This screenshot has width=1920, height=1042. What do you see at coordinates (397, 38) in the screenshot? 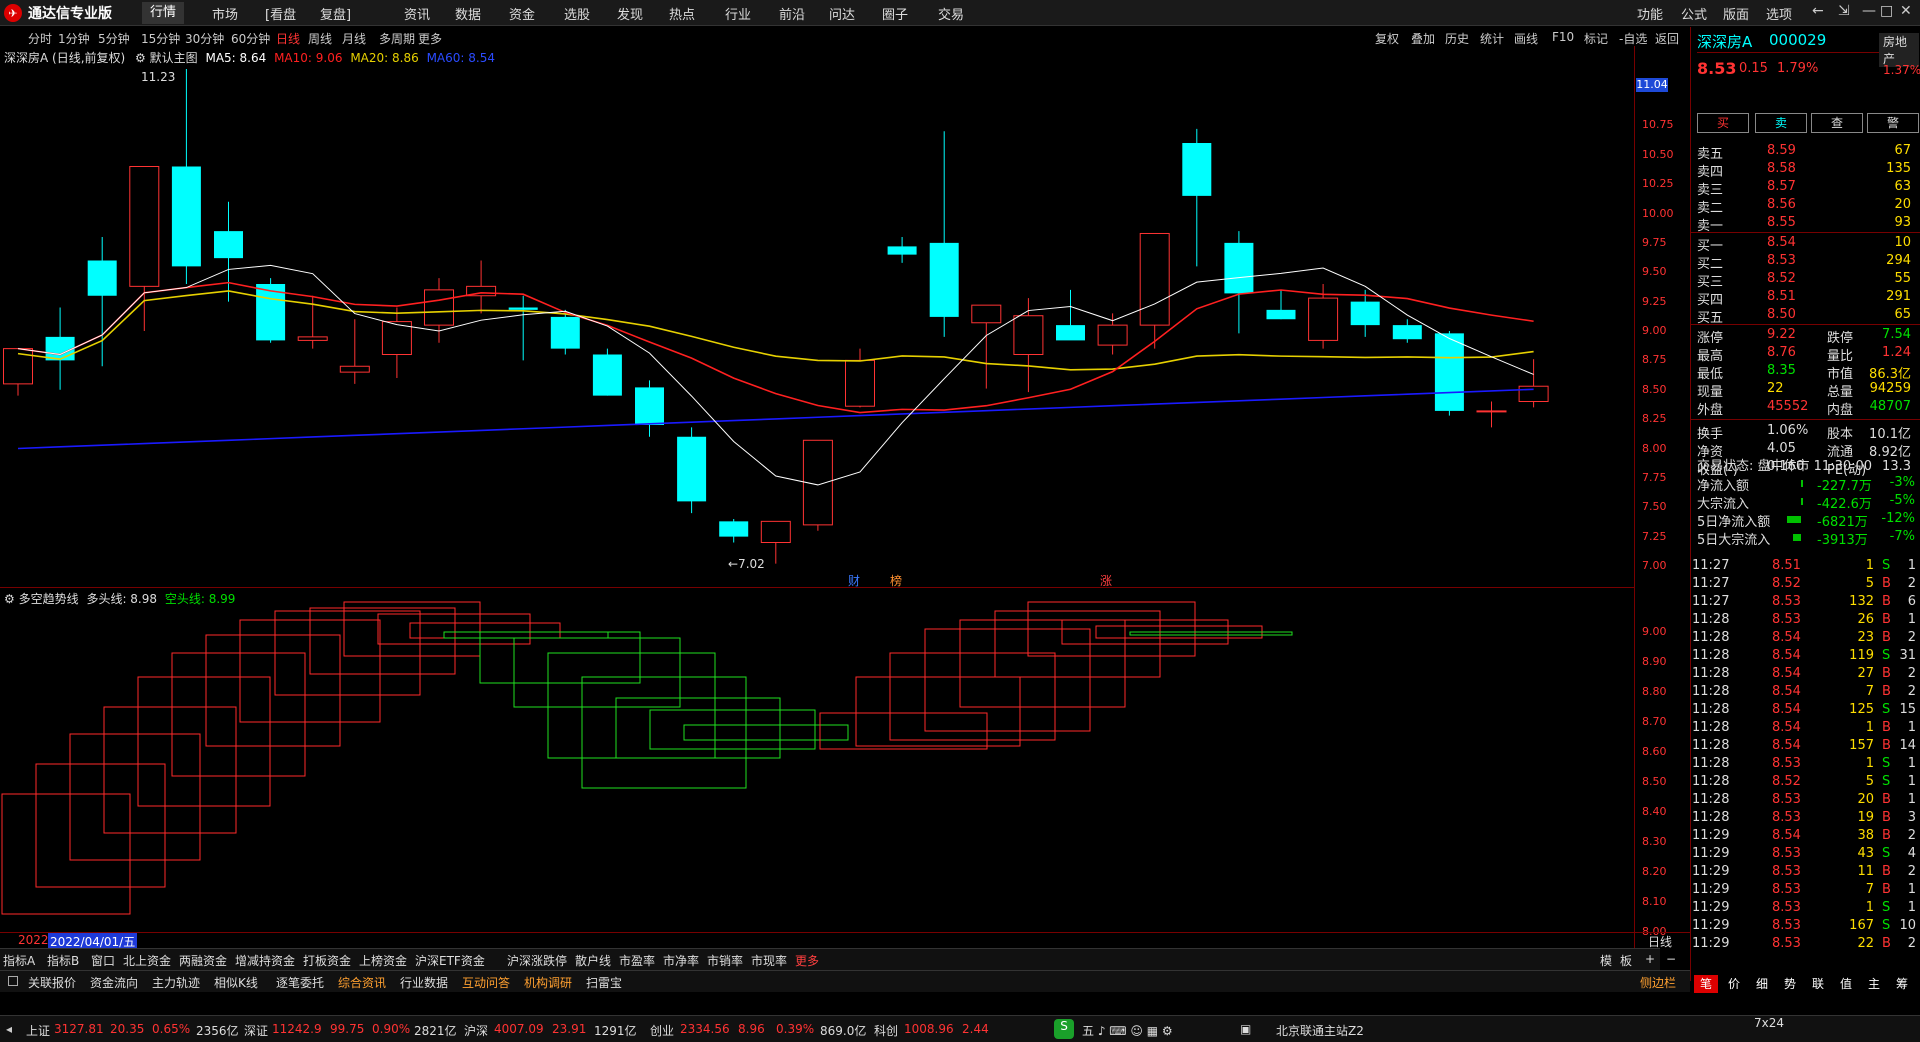
I see `period-tab: 多周期` at bounding box center [397, 38].